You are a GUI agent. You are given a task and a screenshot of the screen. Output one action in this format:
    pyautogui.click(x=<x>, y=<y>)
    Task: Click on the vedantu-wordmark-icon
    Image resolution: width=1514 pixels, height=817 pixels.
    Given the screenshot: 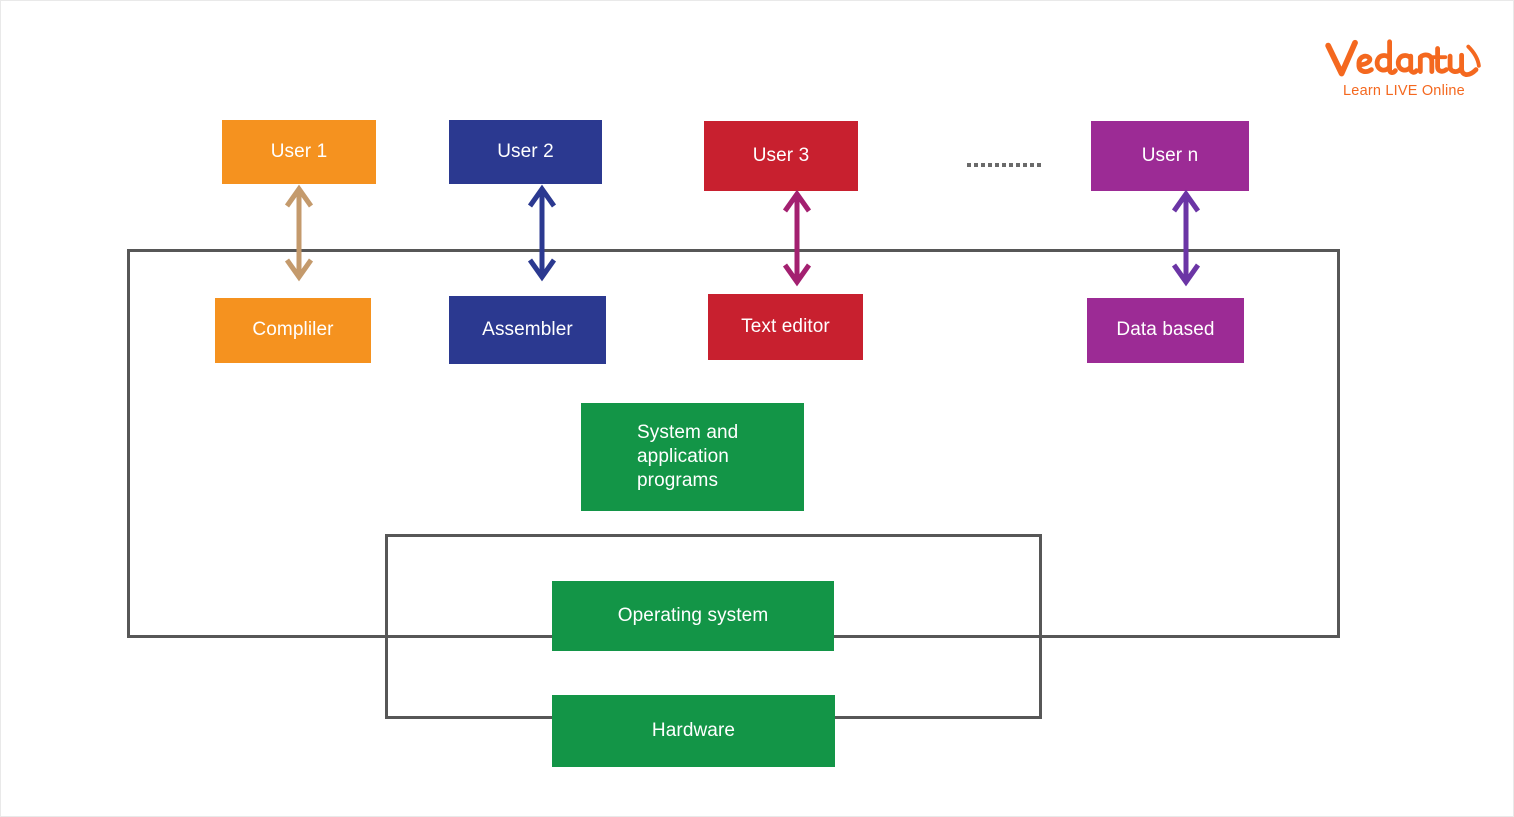 What is the action you would take?
    pyautogui.click(x=1403, y=58)
    